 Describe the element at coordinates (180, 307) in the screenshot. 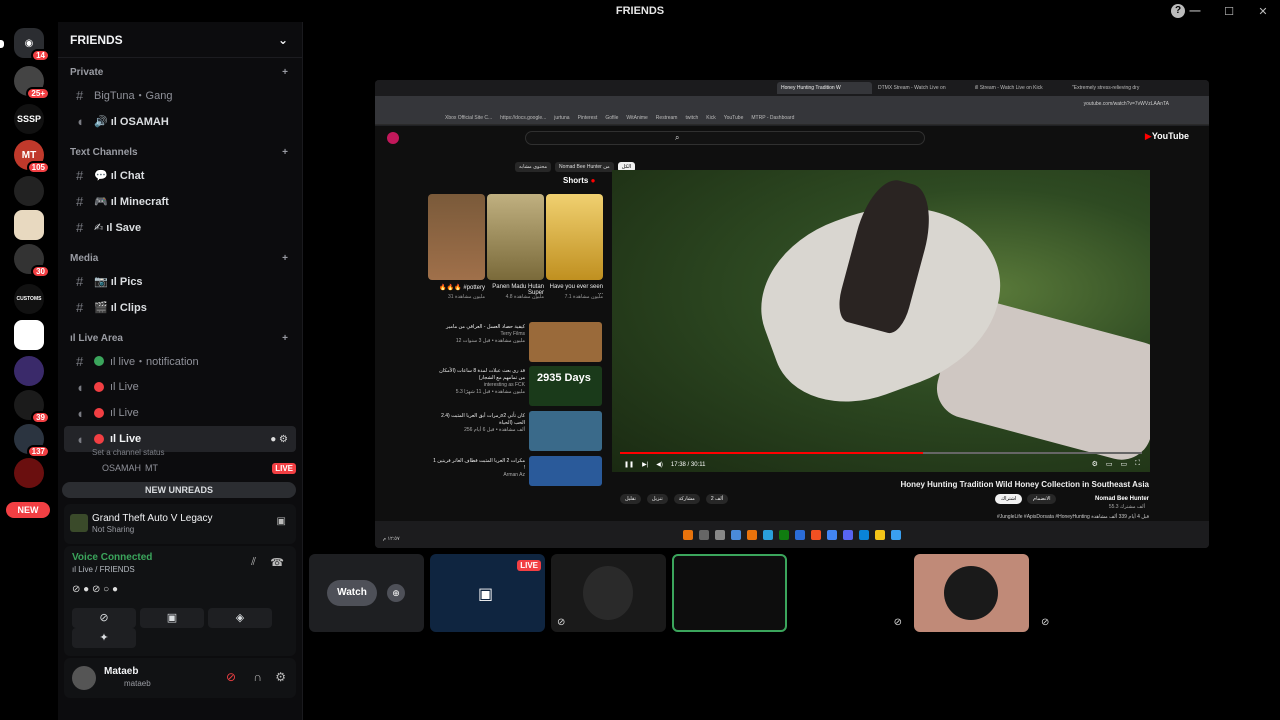

I see `channel-clips: # 🎬 ıl Clips` at that location.